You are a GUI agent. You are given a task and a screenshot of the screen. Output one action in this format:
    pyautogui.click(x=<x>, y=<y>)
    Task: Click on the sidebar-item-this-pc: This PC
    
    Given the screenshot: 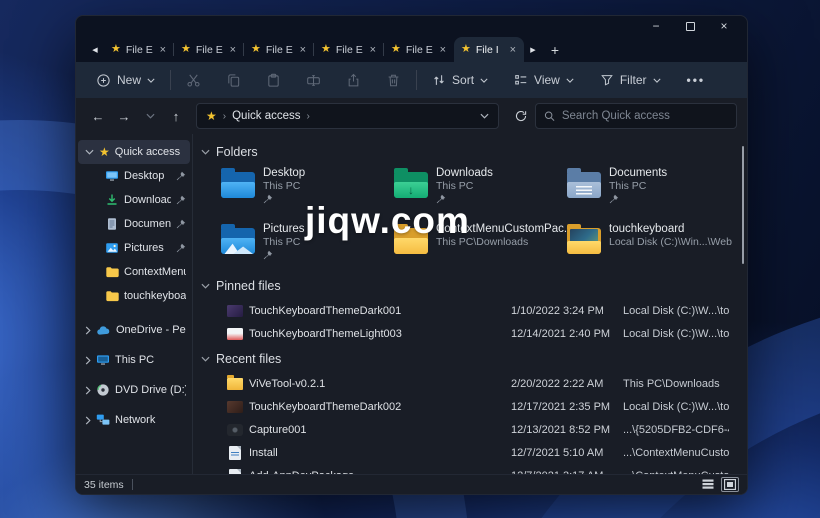 What is the action you would take?
    pyautogui.click(x=134, y=360)
    